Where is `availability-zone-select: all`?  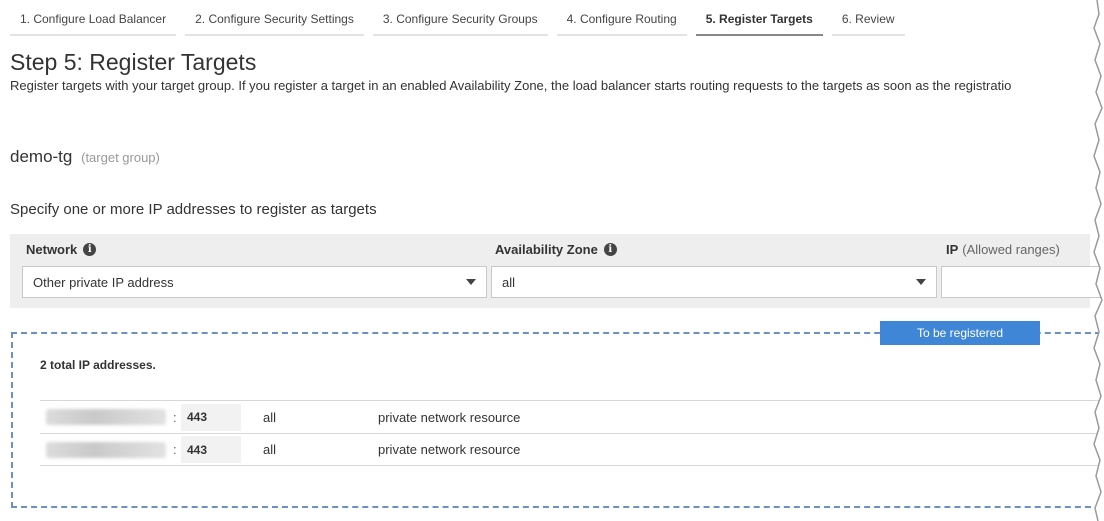
availability-zone-select: all is located at coordinates (714, 282).